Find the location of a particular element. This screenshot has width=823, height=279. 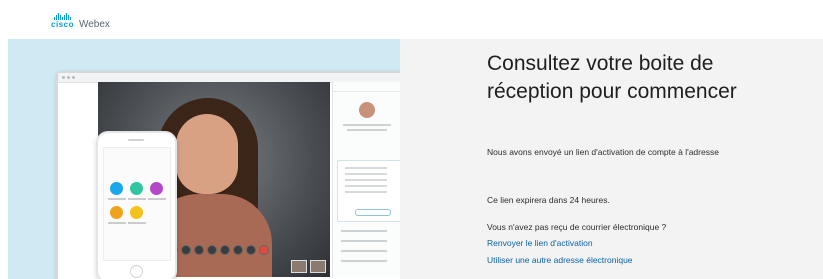

participant-side-panel is located at coordinates (366, 179).